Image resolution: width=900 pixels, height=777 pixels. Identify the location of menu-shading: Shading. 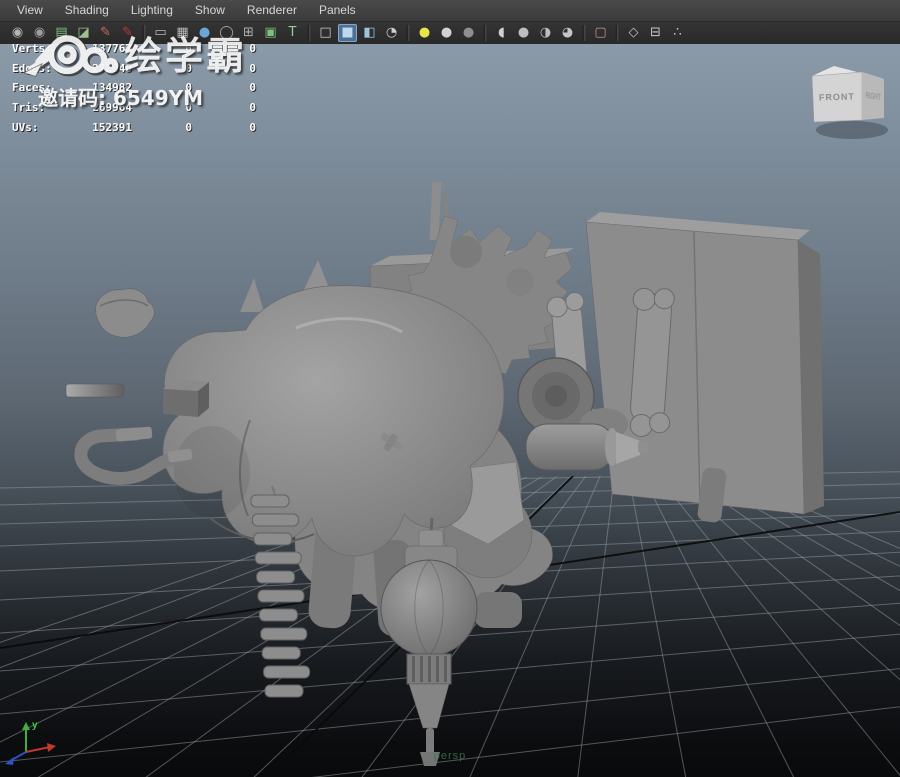
(87, 10).